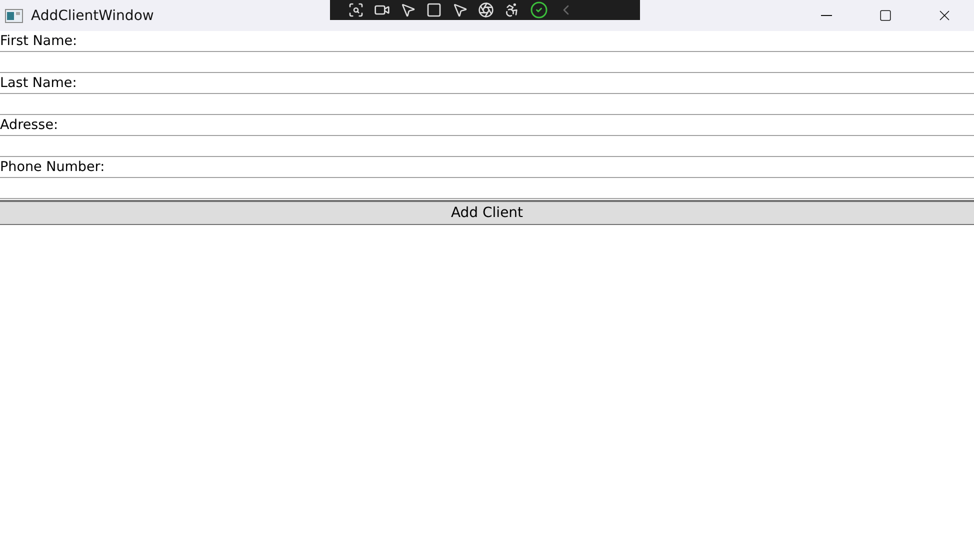 This screenshot has height=543, width=974. What do you see at coordinates (885, 15) in the screenshot?
I see `maximize-icon` at bounding box center [885, 15].